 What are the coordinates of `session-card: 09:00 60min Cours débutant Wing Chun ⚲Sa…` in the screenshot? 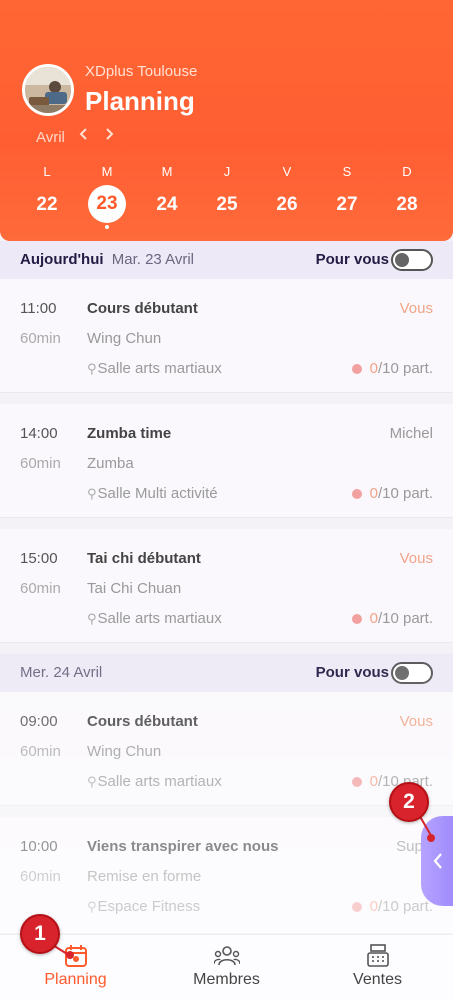 It's located at (226, 749).